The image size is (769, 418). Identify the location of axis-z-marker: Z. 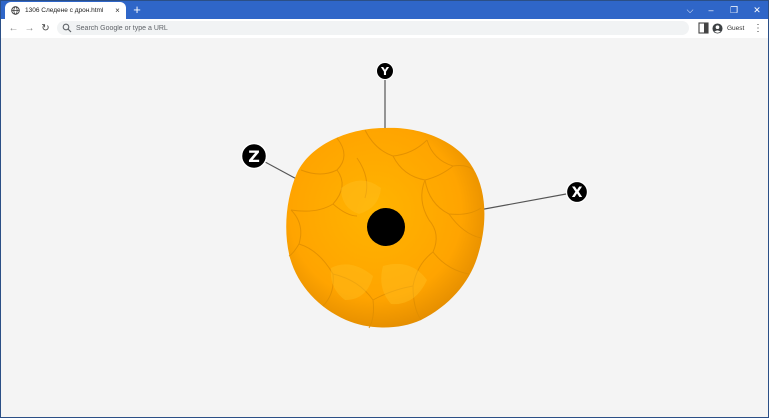
(254, 156).